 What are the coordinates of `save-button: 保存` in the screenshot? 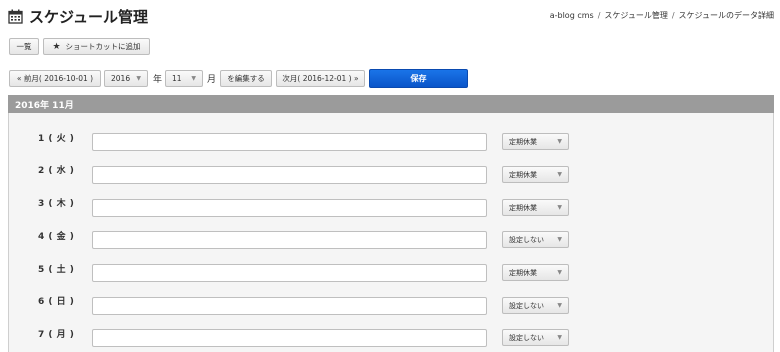 It's located at (418, 78).